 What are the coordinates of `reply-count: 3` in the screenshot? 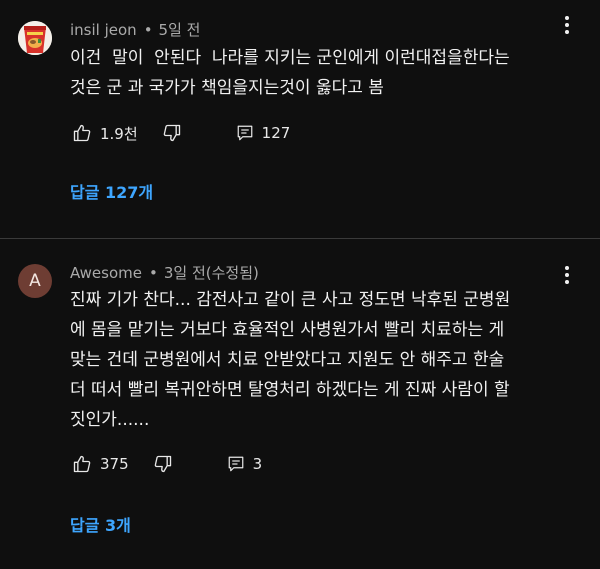 It's located at (257, 464).